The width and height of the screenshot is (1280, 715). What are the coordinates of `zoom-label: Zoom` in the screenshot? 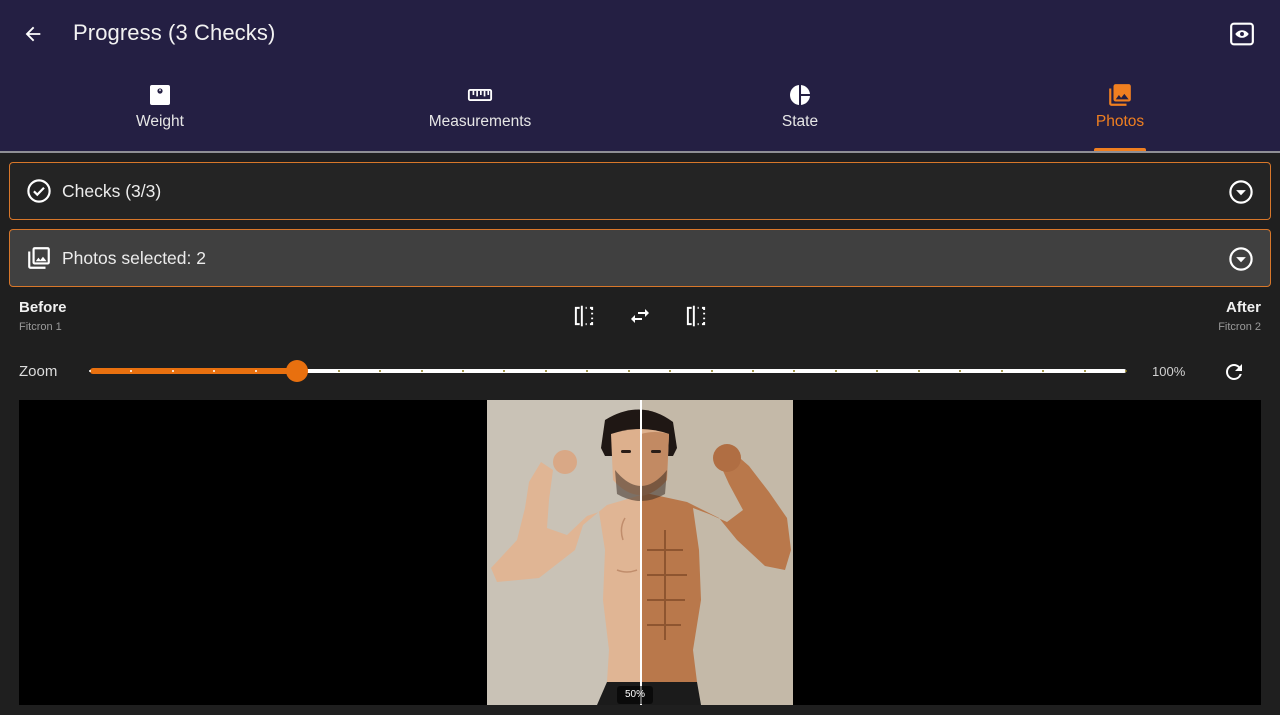 It's located at (38, 371).